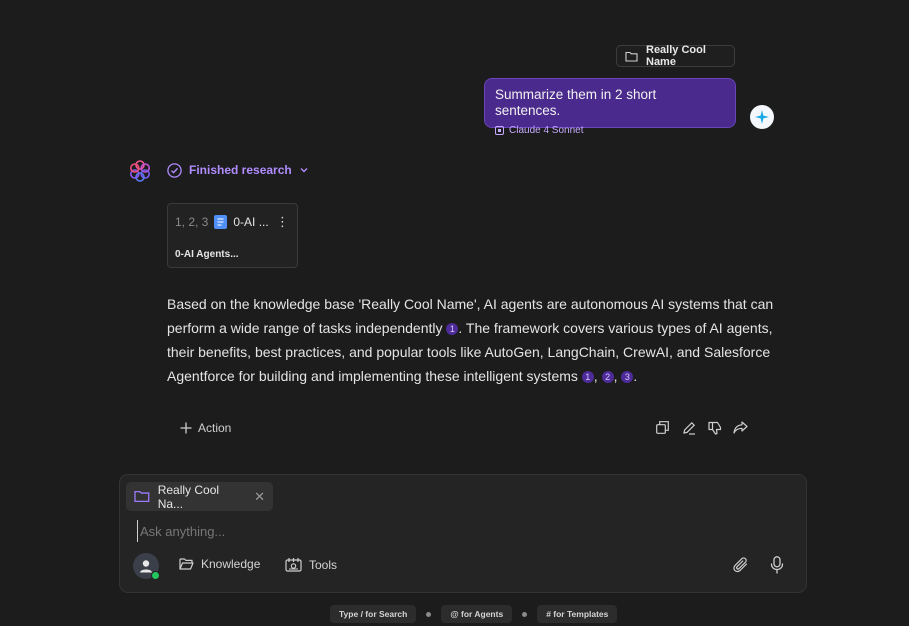 Image resolution: width=909 pixels, height=626 pixels. I want to click on profile-avatar, so click(146, 566).